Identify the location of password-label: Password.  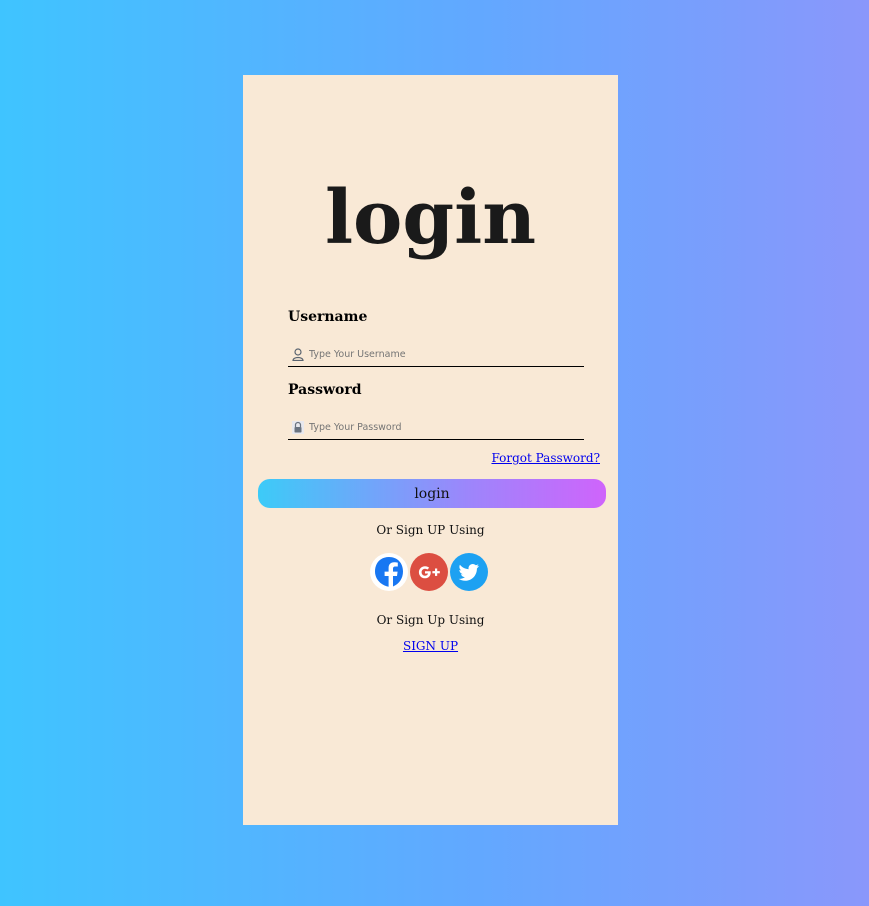
(325, 390).